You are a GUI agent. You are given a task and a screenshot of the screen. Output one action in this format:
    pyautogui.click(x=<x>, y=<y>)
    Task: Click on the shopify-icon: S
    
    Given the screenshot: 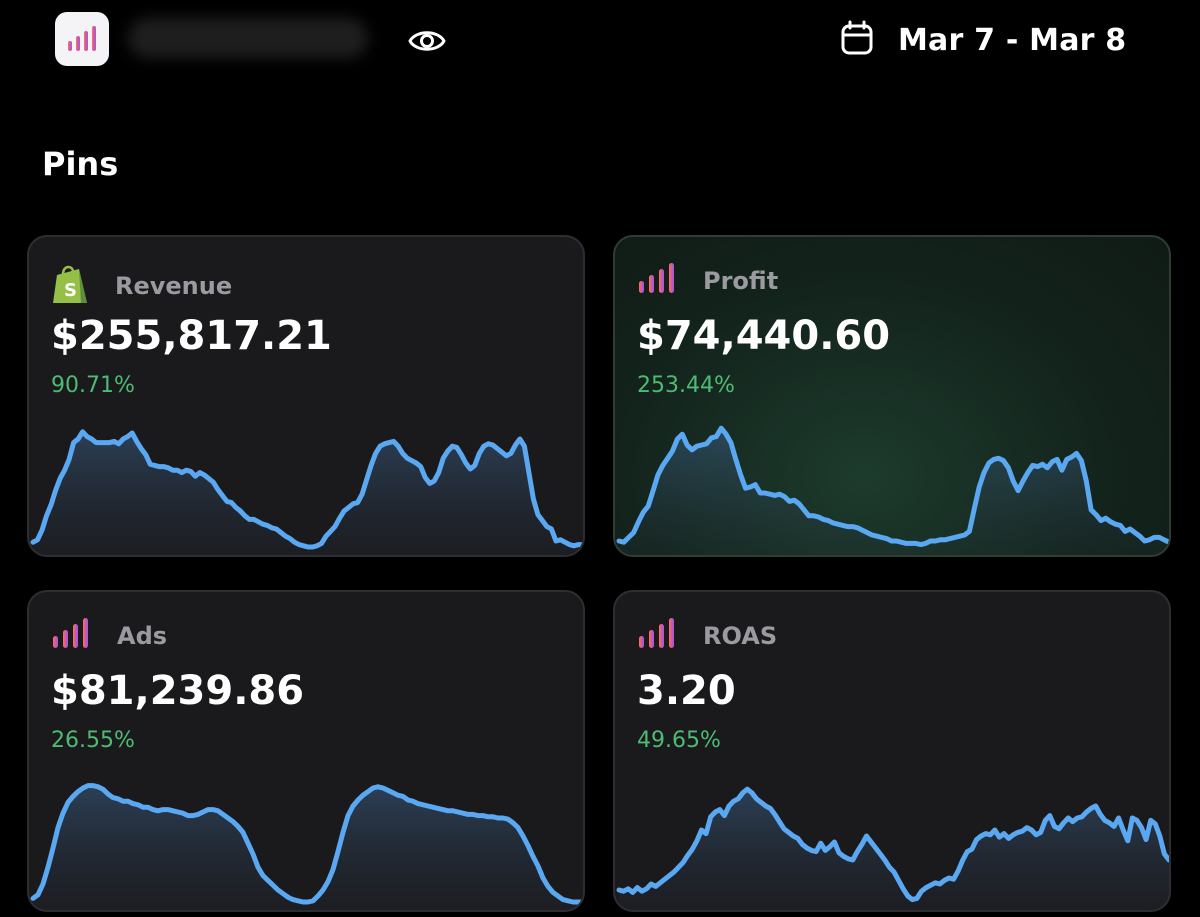 What is the action you would take?
    pyautogui.click(x=71, y=286)
    